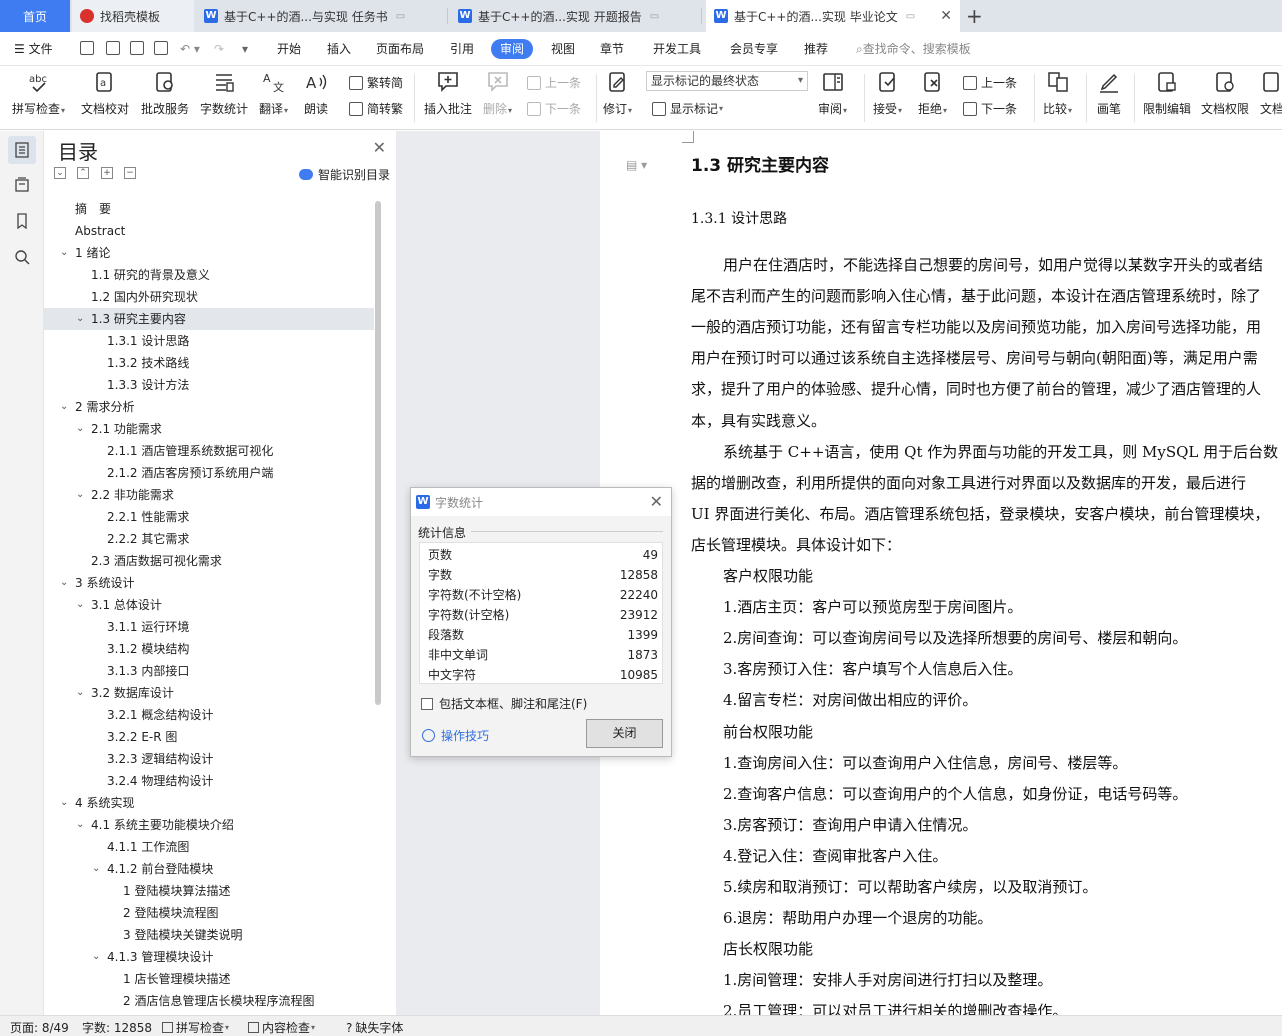 This screenshot has height=1036, width=1282. What do you see at coordinates (209, 979) in the screenshot?
I see `toc-item: 1 店长管理模块描述` at bounding box center [209, 979].